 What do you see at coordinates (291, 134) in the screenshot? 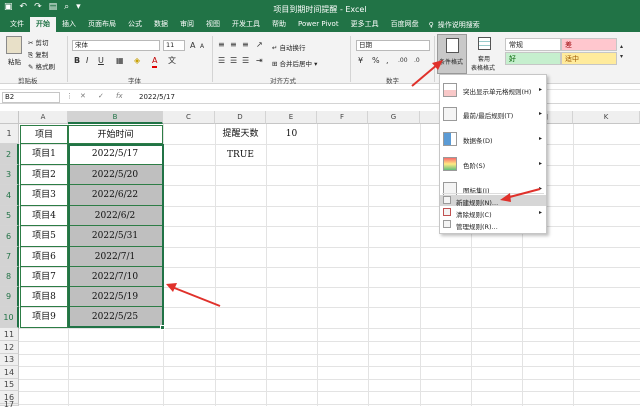
I see `cell-e1: 10` at bounding box center [291, 134].